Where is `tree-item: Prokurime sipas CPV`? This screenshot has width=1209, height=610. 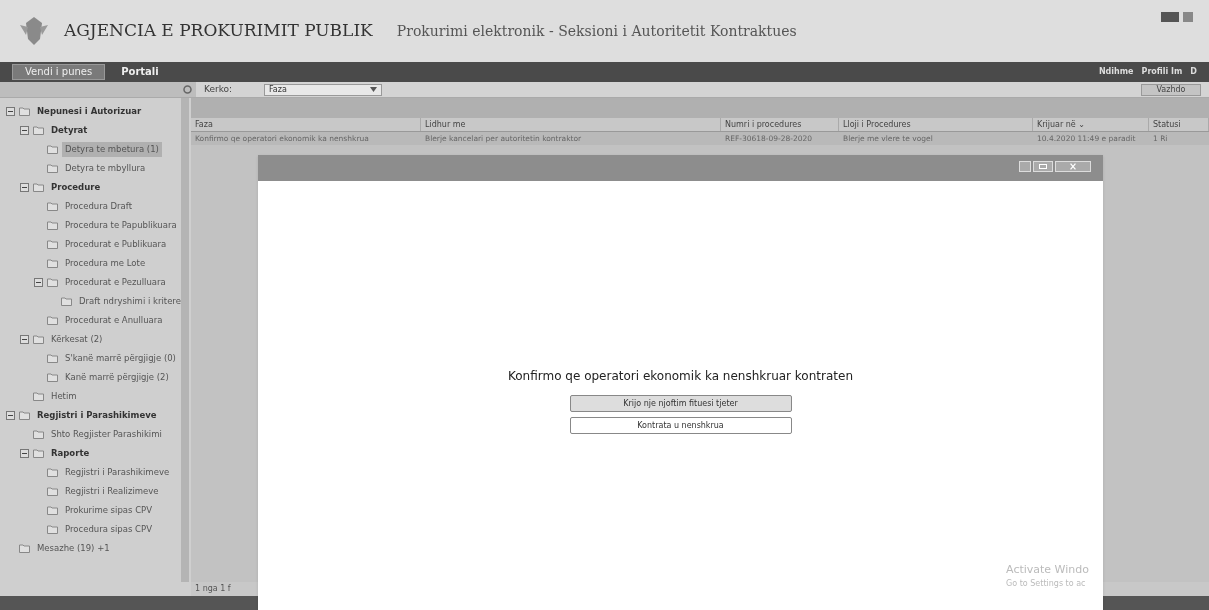 tree-item: Prokurime sipas CPV is located at coordinates (108, 510).